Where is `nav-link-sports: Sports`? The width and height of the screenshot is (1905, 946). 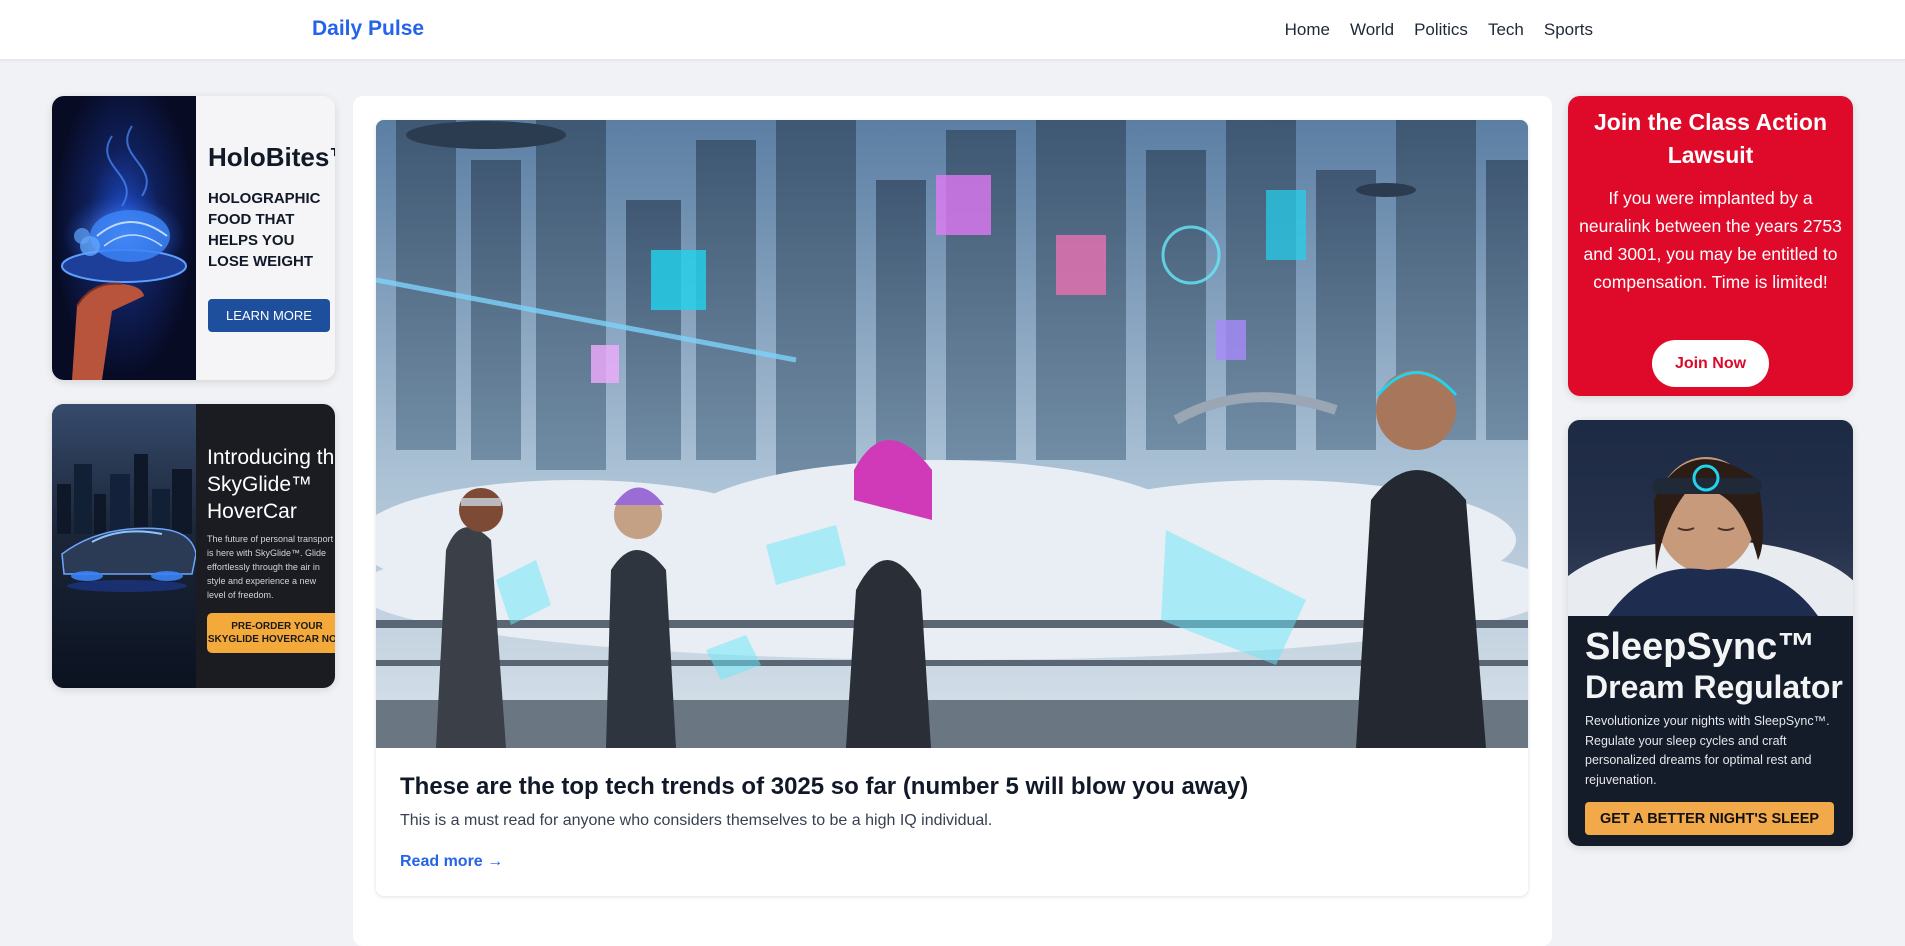 nav-link-sports: Sports is located at coordinates (1568, 30).